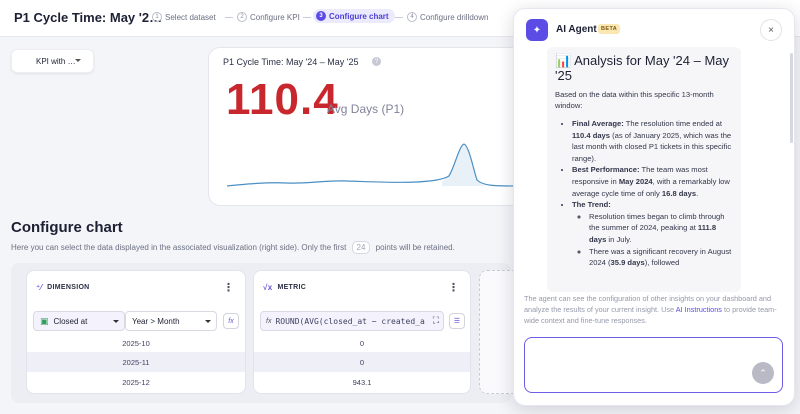  What do you see at coordinates (653, 365) in the screenshot?
I see `ai-chat-input: ⌃` at bounding box center [653, 365].